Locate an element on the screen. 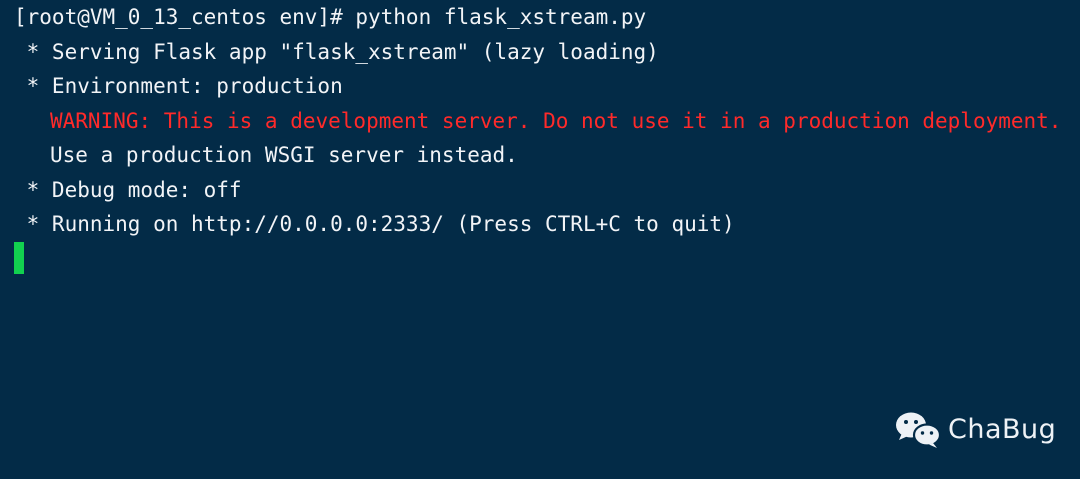 The image size is (1080, 479). wechat-icon is located at coordinates (919, 430).